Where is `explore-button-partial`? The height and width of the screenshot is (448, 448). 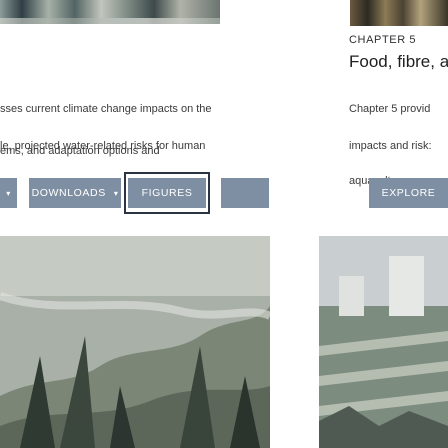 explore-button-partial is located at coordinates (245, 193).